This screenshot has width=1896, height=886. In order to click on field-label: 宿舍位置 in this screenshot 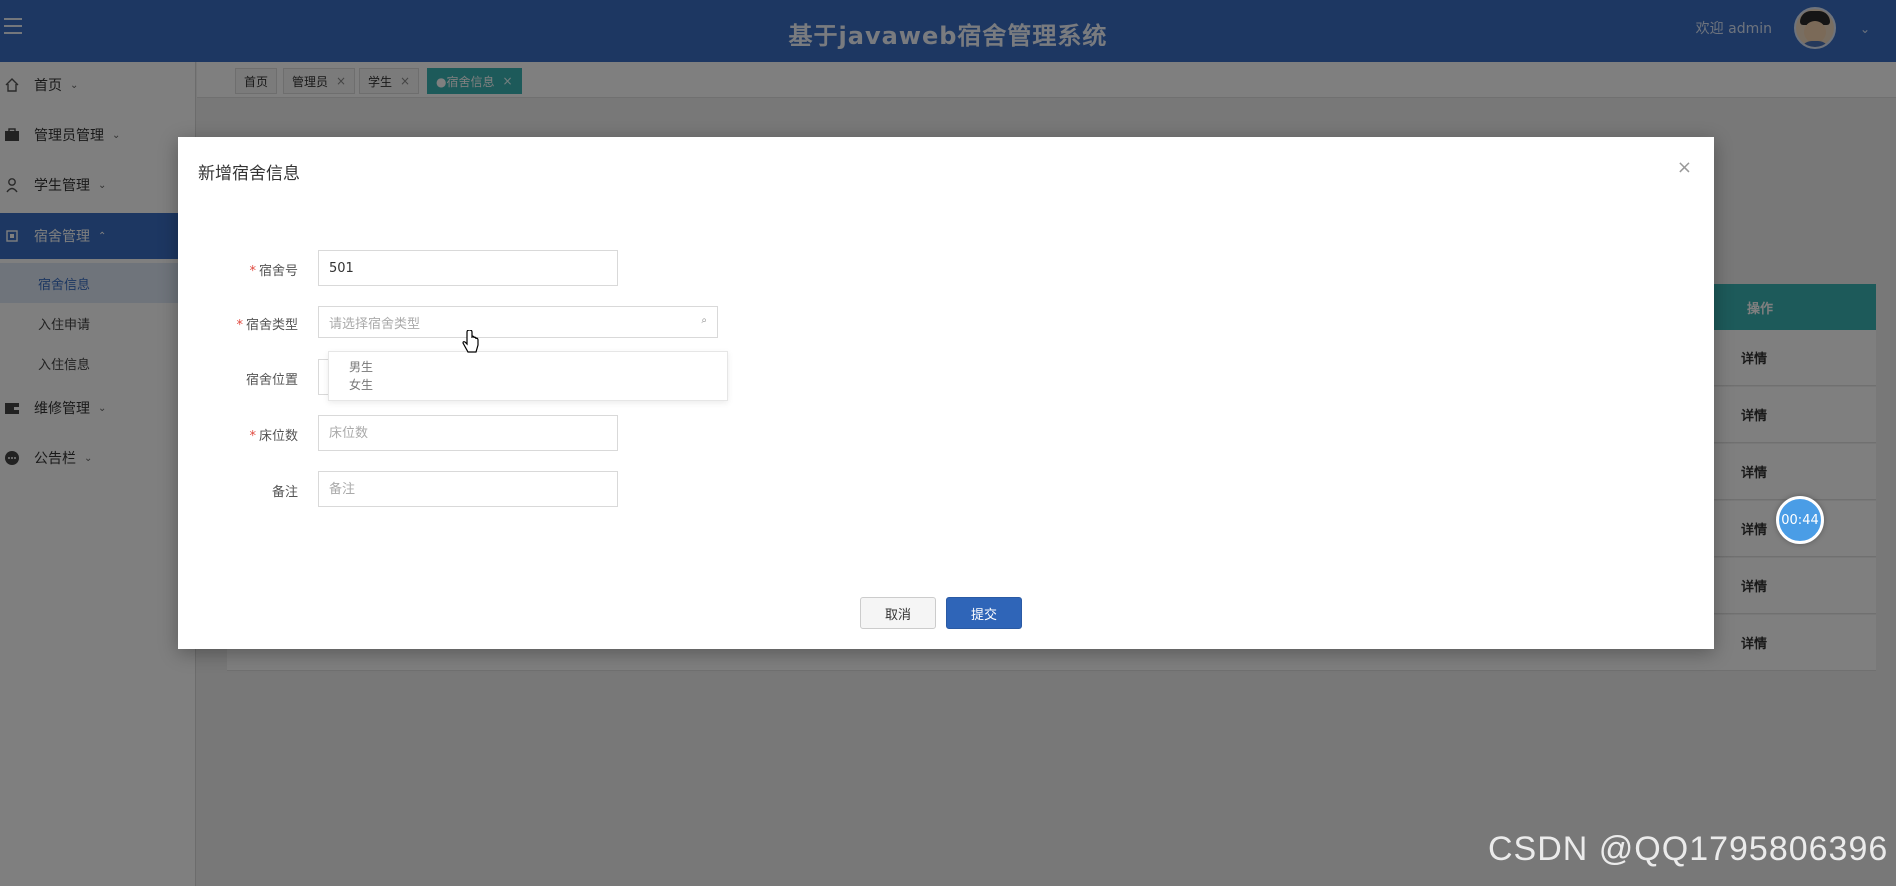, I will do `click(272, 378)`.